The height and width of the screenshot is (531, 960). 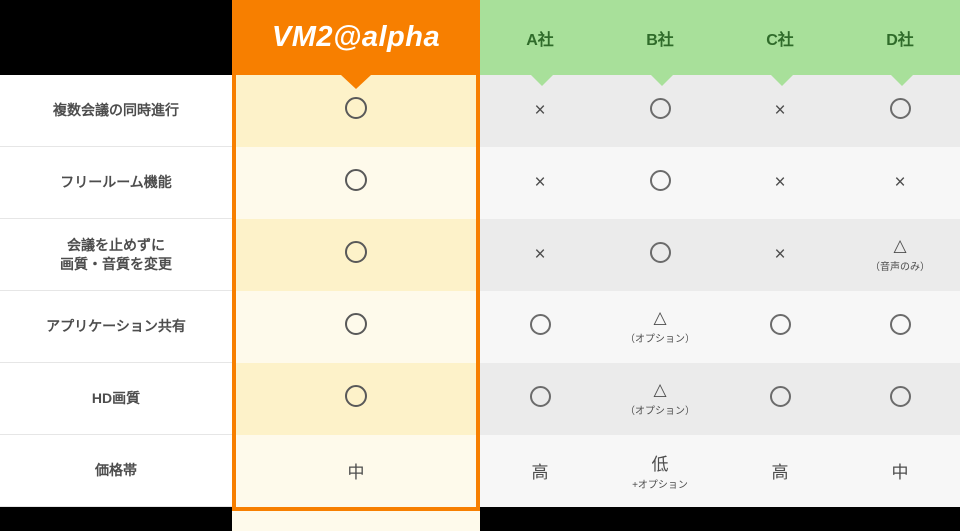 What do you see at coordinates (902, 80) in the screenshot?
I see `arrow-down-icon-d` at bounding box center [902, 80].